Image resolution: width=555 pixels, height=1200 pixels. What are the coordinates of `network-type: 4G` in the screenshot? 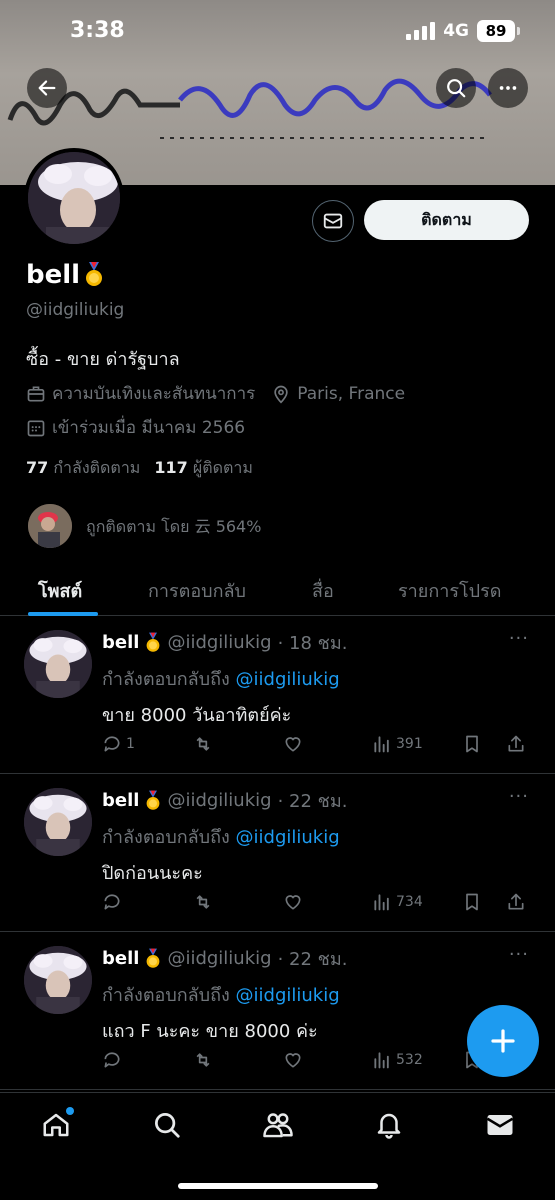 It's located at (456, 31).